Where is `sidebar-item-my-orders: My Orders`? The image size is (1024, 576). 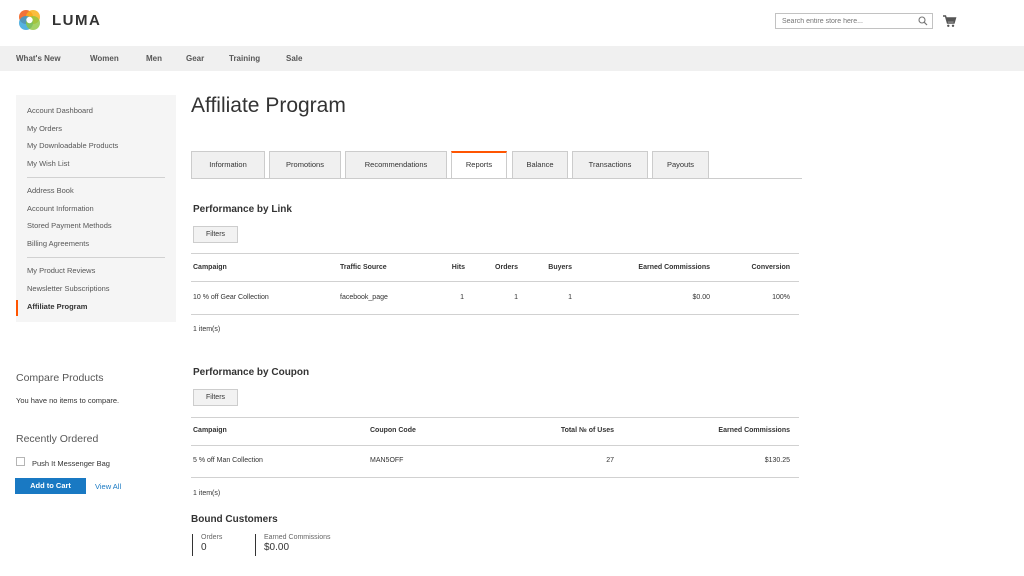
sidebar-item-my-orders: My Orders is located at coordinates (44, 128).